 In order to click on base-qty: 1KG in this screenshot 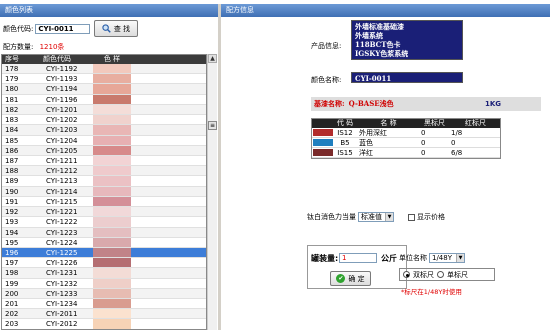, I will do `click(492, 104)`.